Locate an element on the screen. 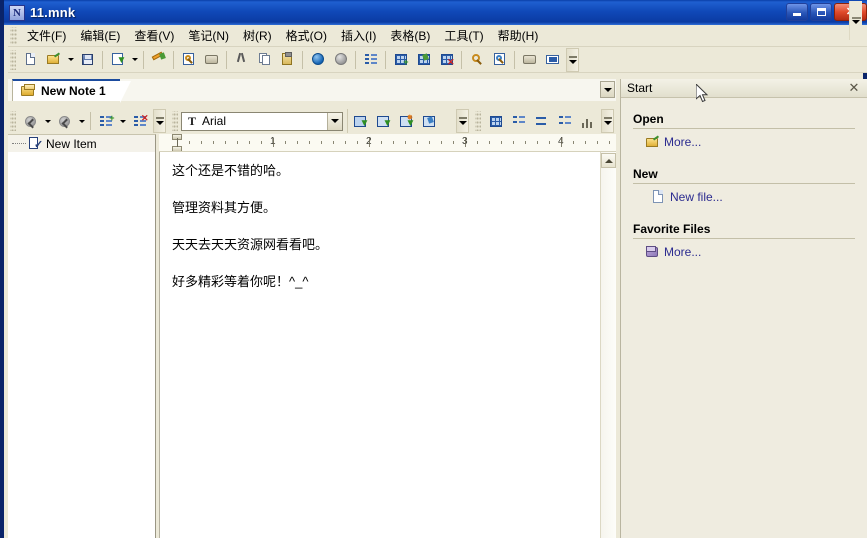  minimize-button is located at coordinates (797, 12).